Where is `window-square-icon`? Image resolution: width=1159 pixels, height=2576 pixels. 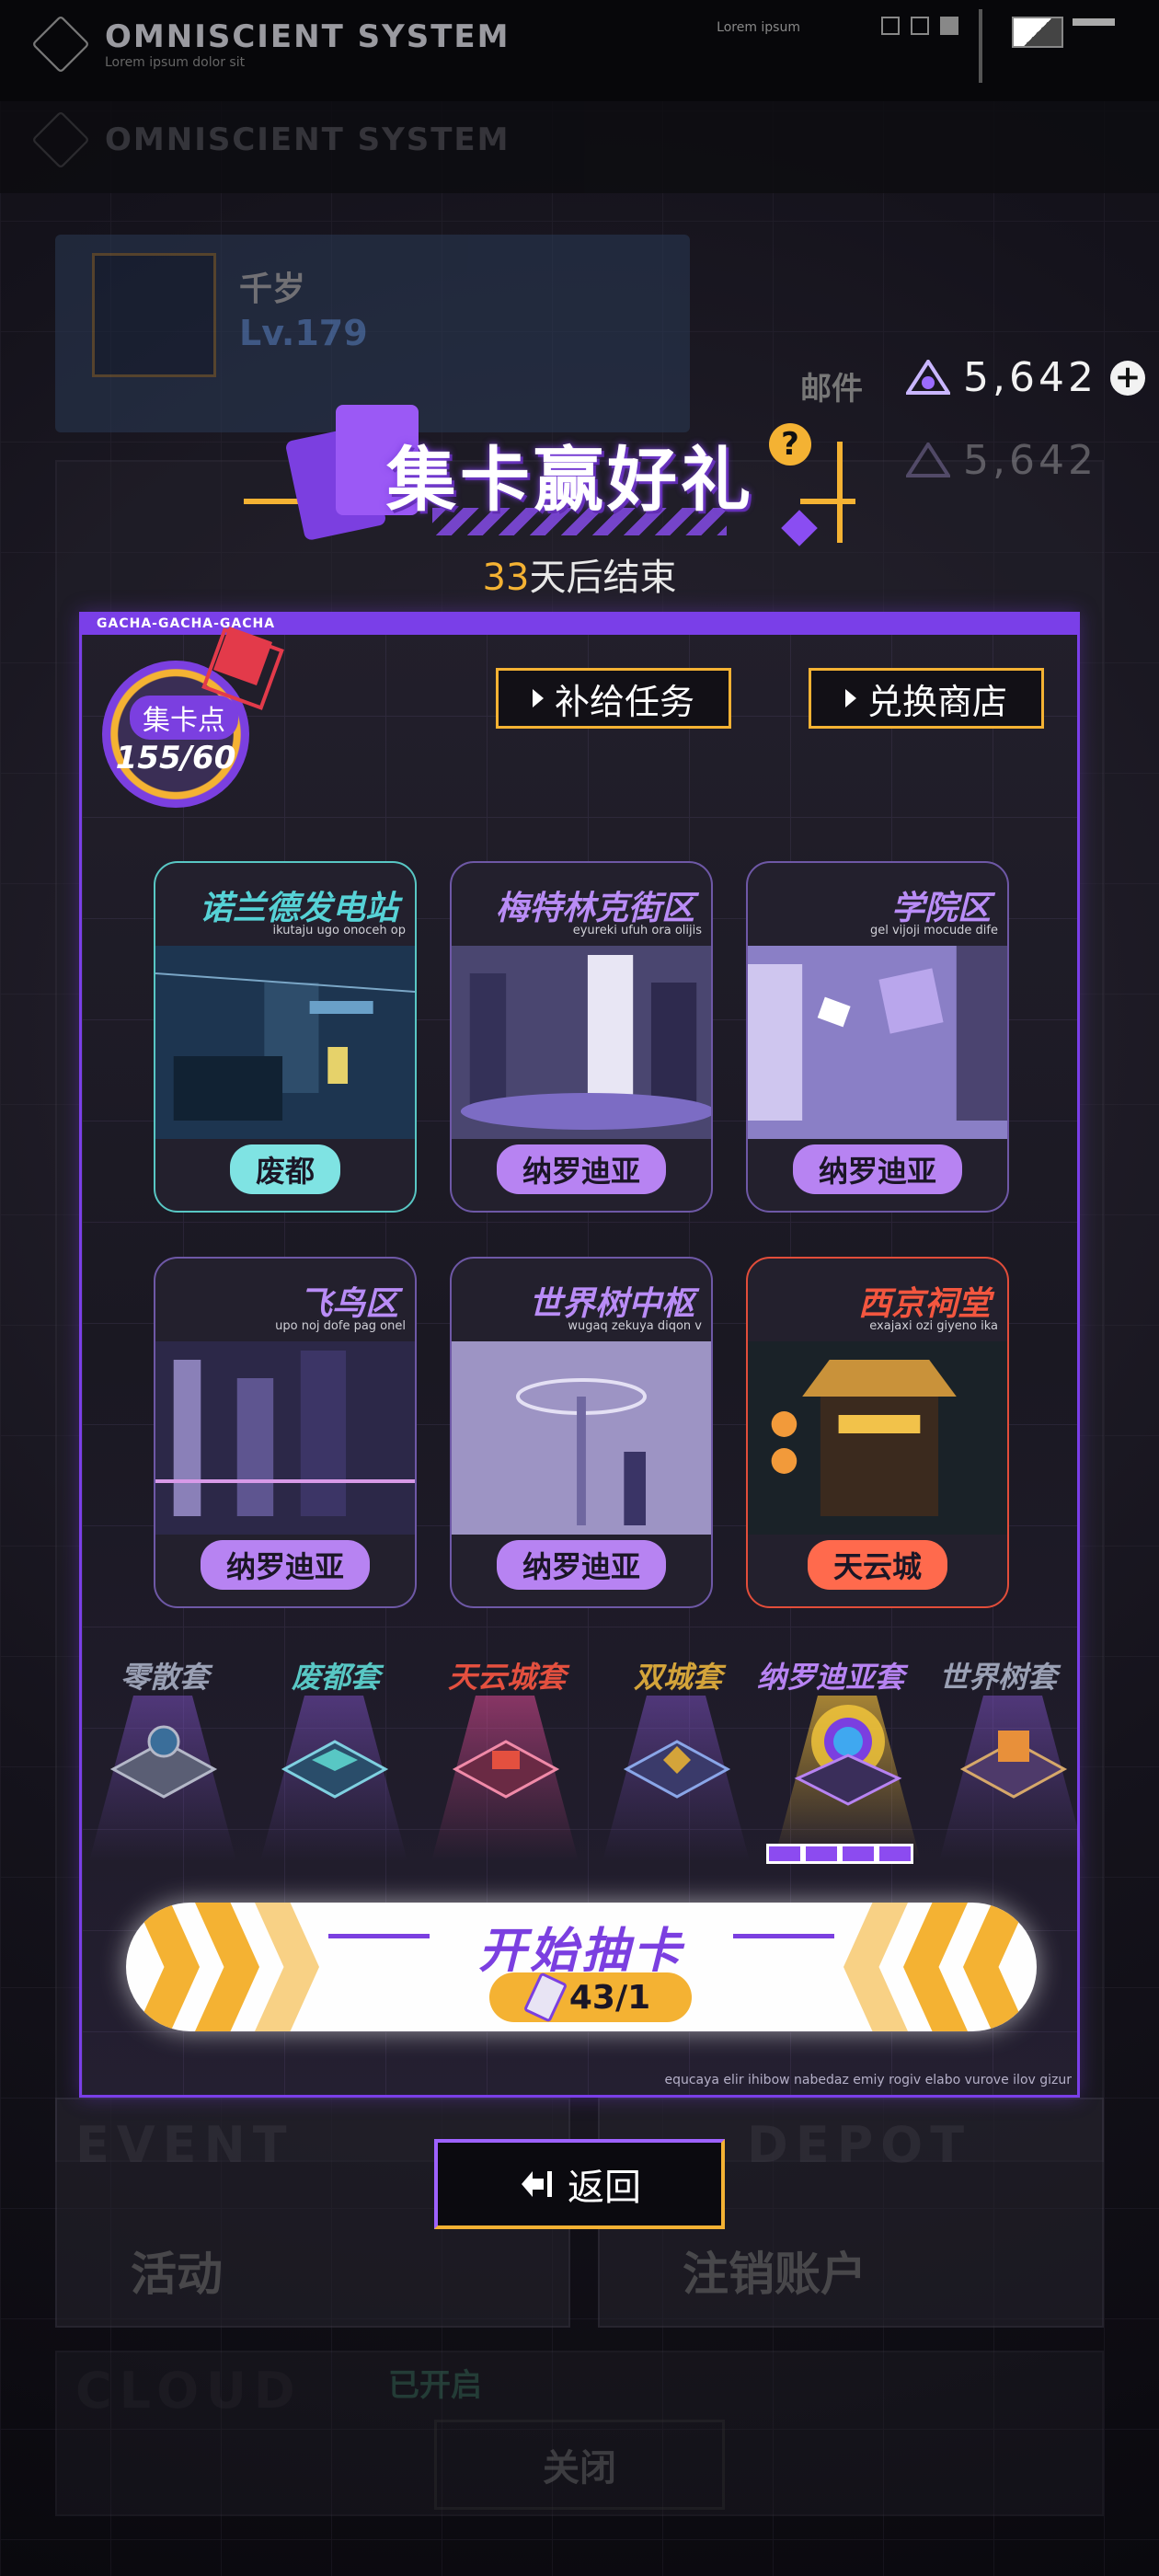 window-square-icon is located at coordinates (890, 26).